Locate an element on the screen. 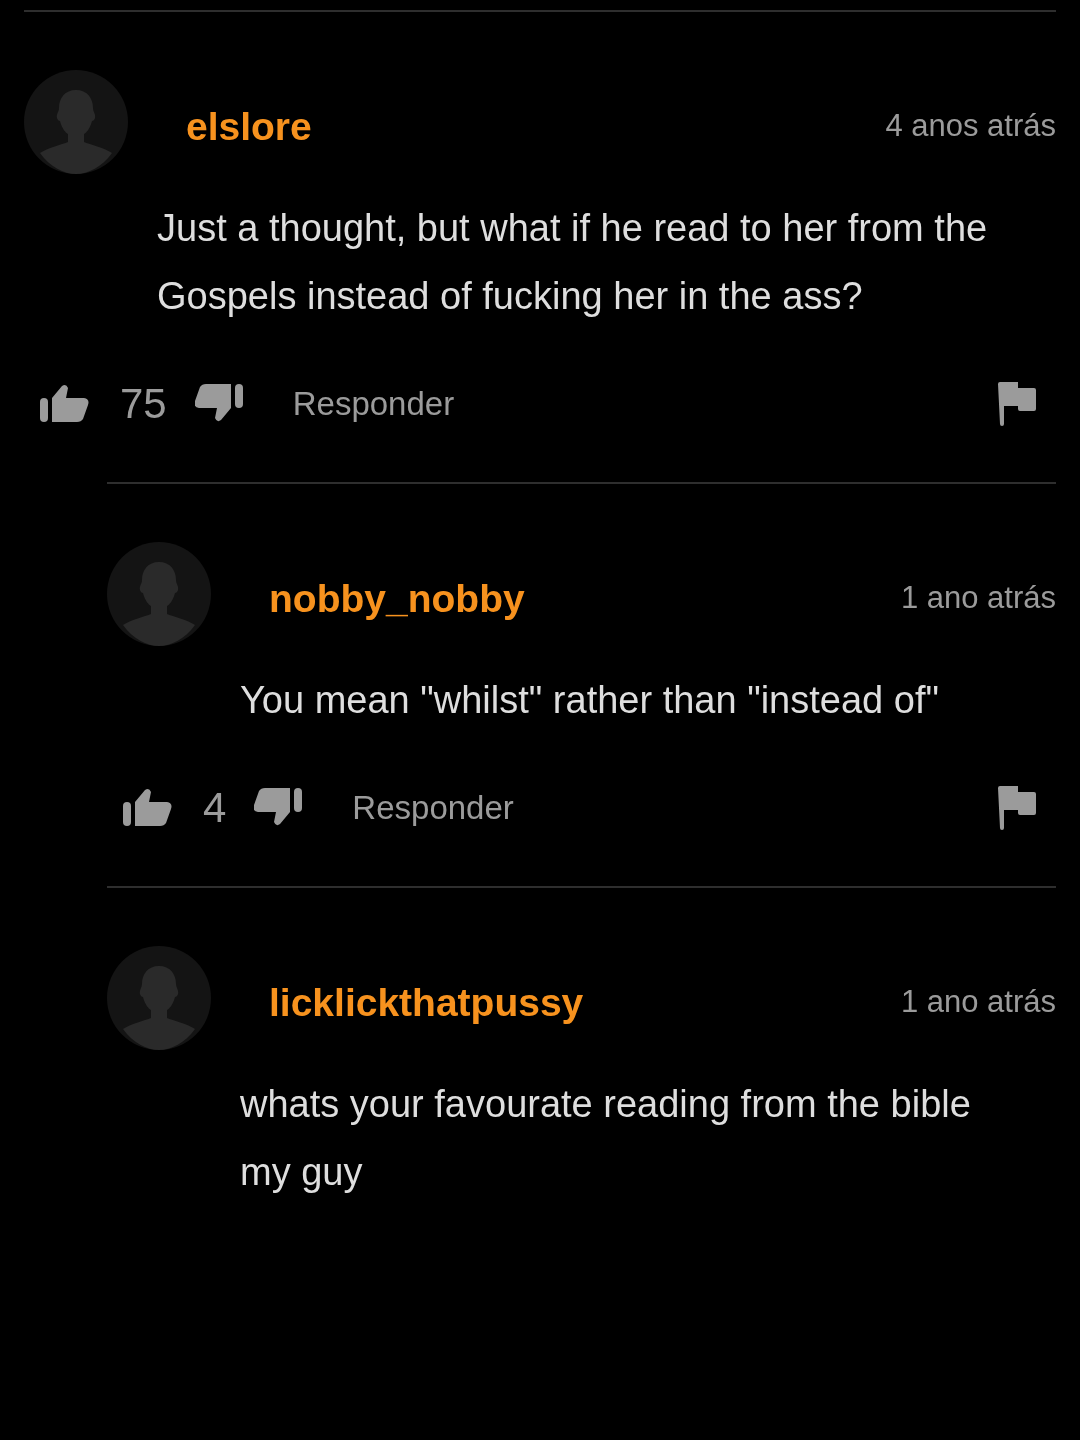 The width and height of the screenshot is (1080, 1440). comment-text: whats your favourate reading from the bible my guy is located at coordinates (606, 1138).